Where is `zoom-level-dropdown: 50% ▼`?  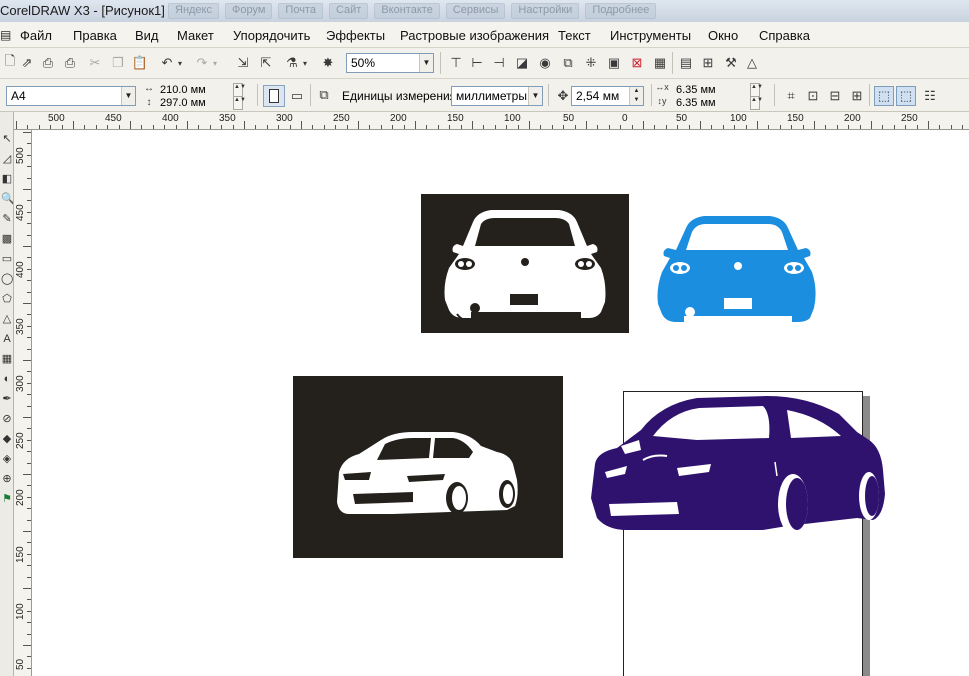
zoom-level-dropdown: 50% ▼ is located at coordinates (390, 63).